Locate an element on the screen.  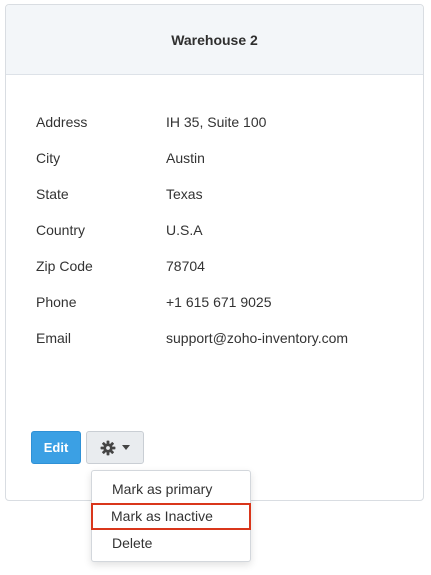
phone-value: +1 615 671 9025 is located at coordinates (219, 302).